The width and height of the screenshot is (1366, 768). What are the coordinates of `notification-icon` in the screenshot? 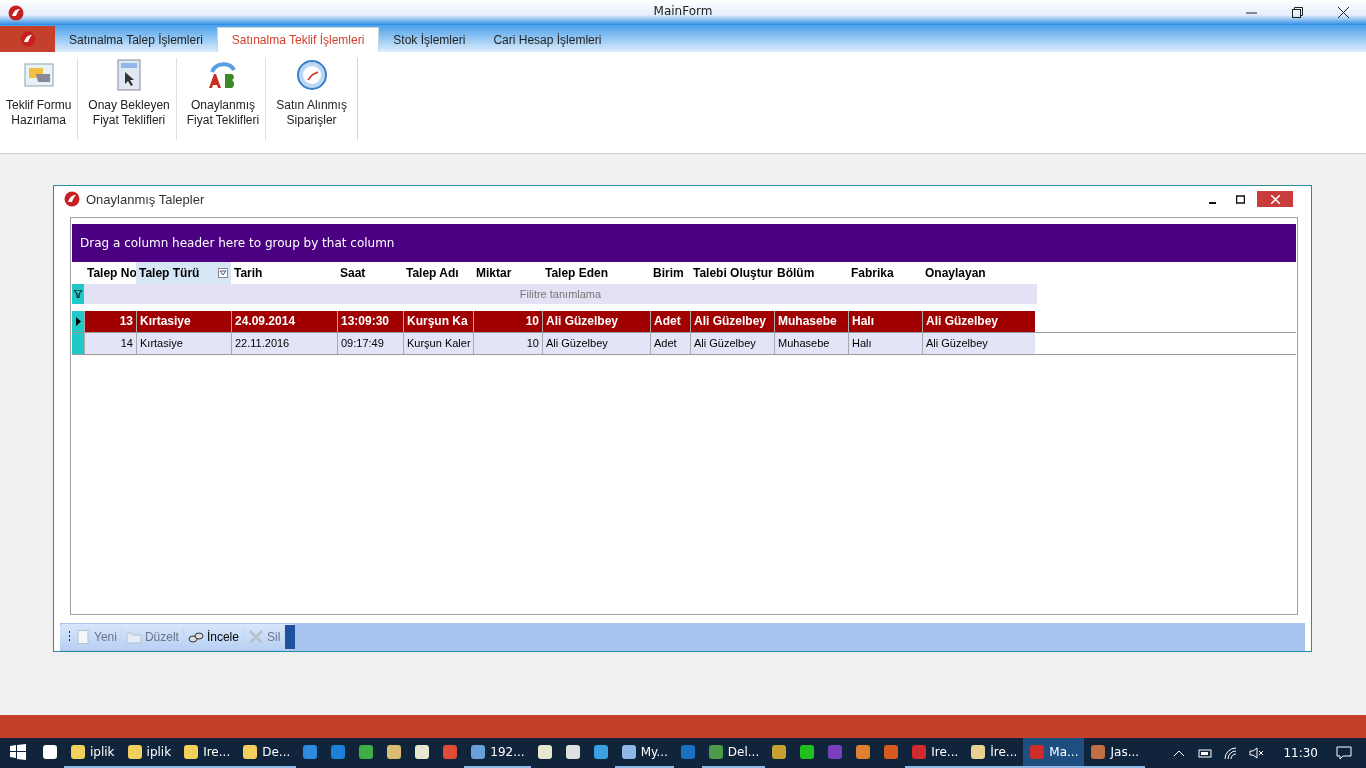 It's located at (1344, 753).